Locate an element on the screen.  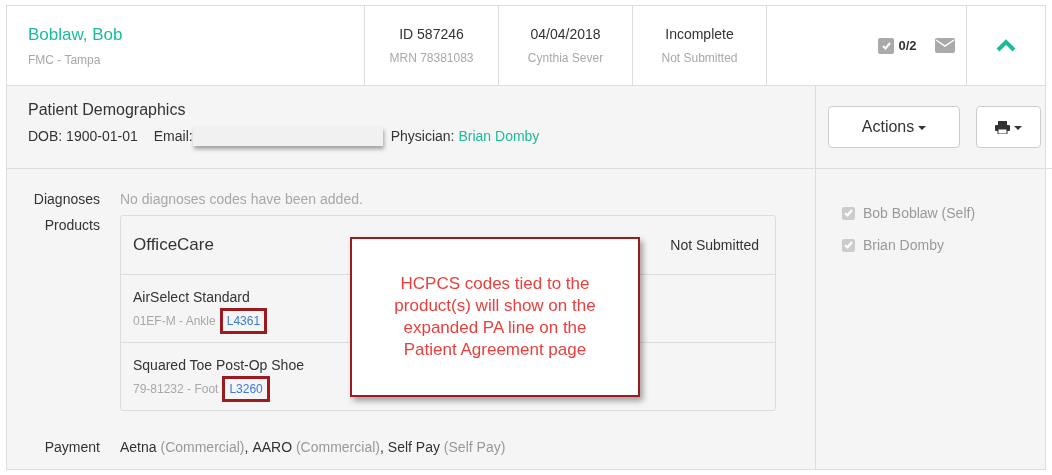
location-text: FMC - Tampa is located at coordinates (65, 61).